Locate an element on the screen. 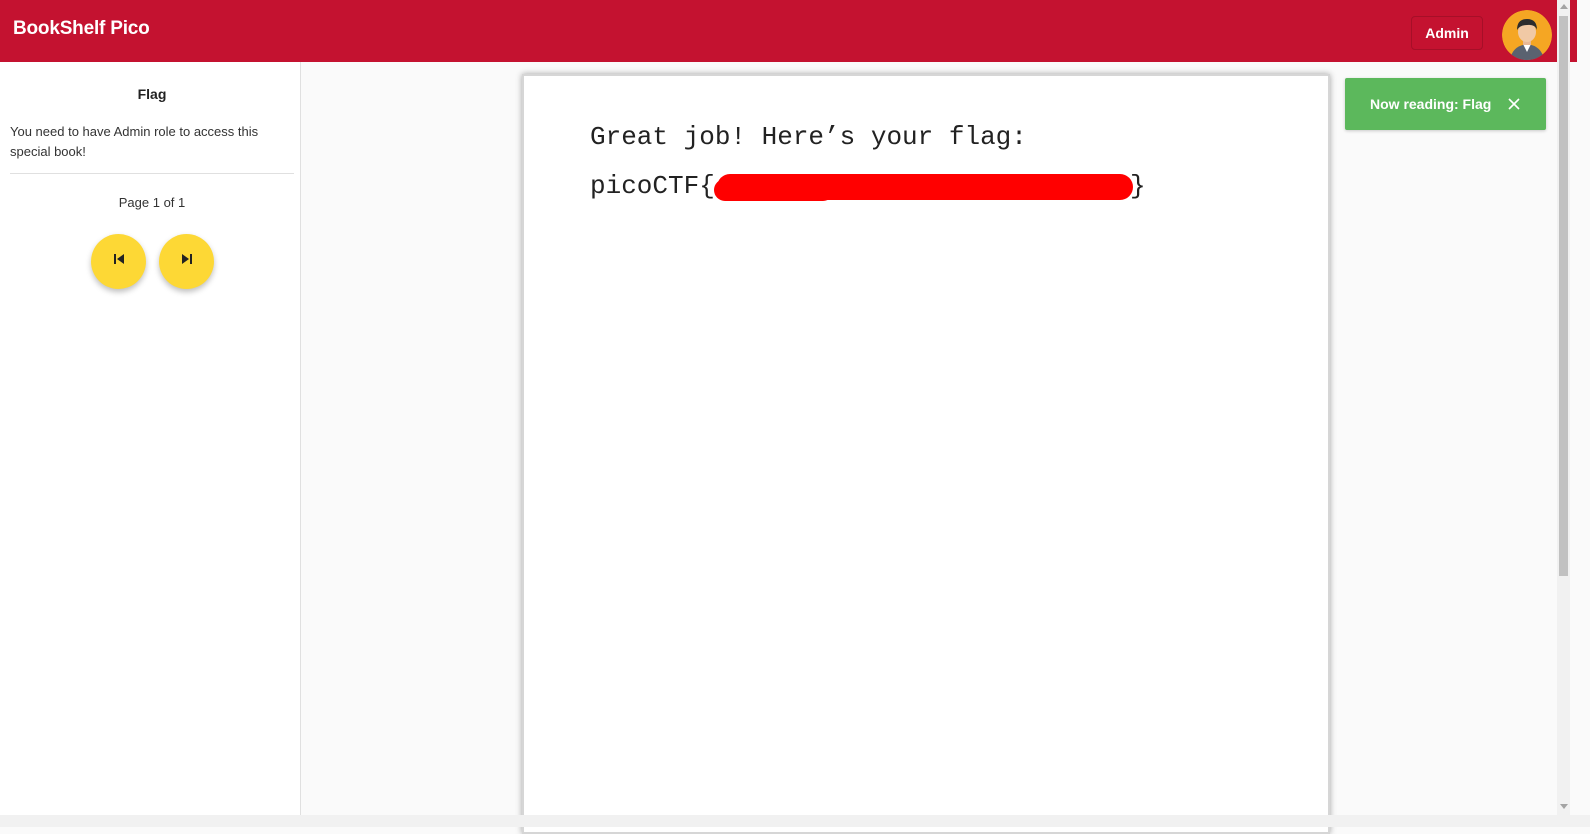 This screenshot has width=1590, height=834. top-app-bar: BookShelf Pico Admin is located at coordinates (788, 31).